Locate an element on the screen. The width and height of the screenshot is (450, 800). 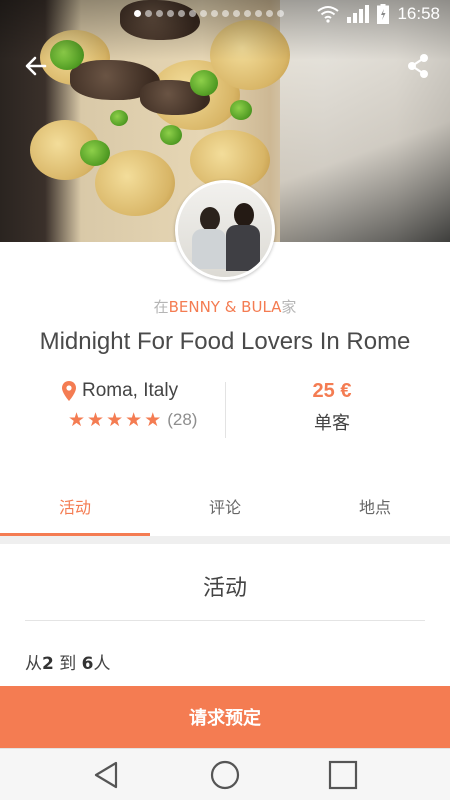
status-bar: 16:58 is located at coordinates (225, 16).